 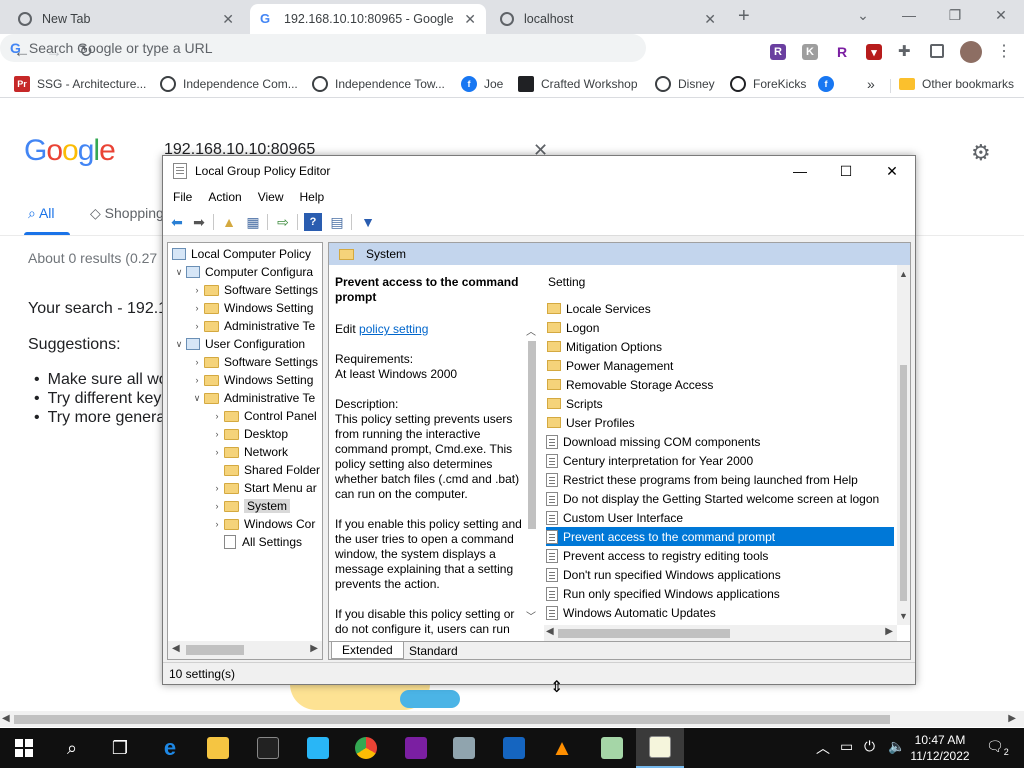 What do you see at coordinates (127, 213) in the screenshot?
I see `tab-shopping: ◇ Shopping` at bounding box center [127, 213].